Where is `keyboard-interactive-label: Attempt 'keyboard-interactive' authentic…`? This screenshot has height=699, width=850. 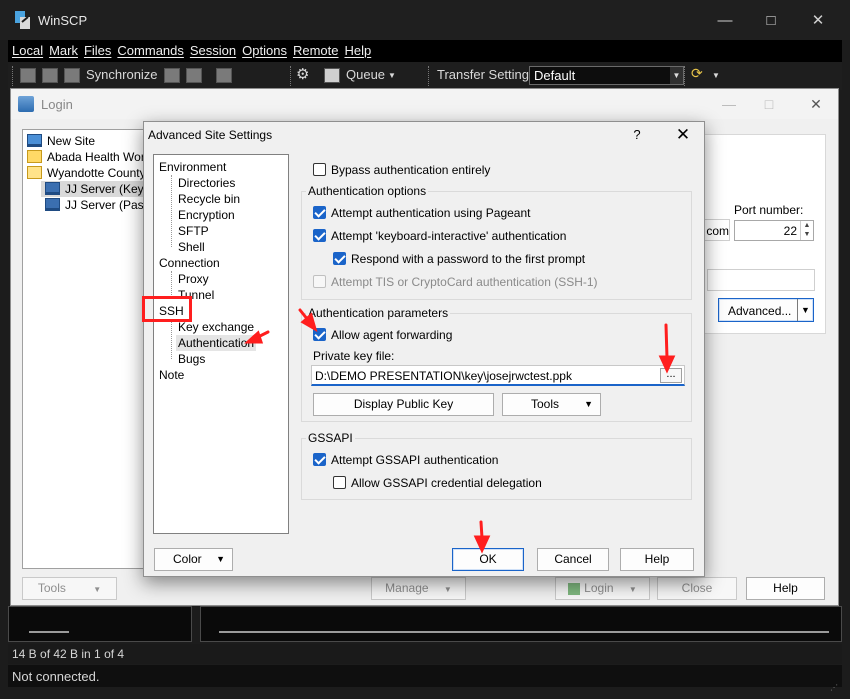 keyboard-interactive-label: Attempt 'keyboard-interactive' authentic… is located at coordinates (449, 236).